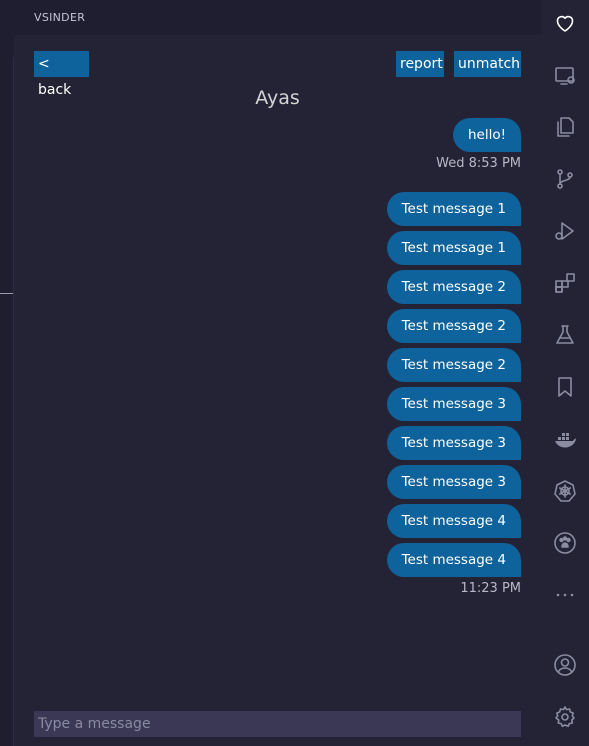  Describe the element at coordinates (478, 163) in the screenshot. I see `message-timestamp: Wed 8:53 PM` at that location.